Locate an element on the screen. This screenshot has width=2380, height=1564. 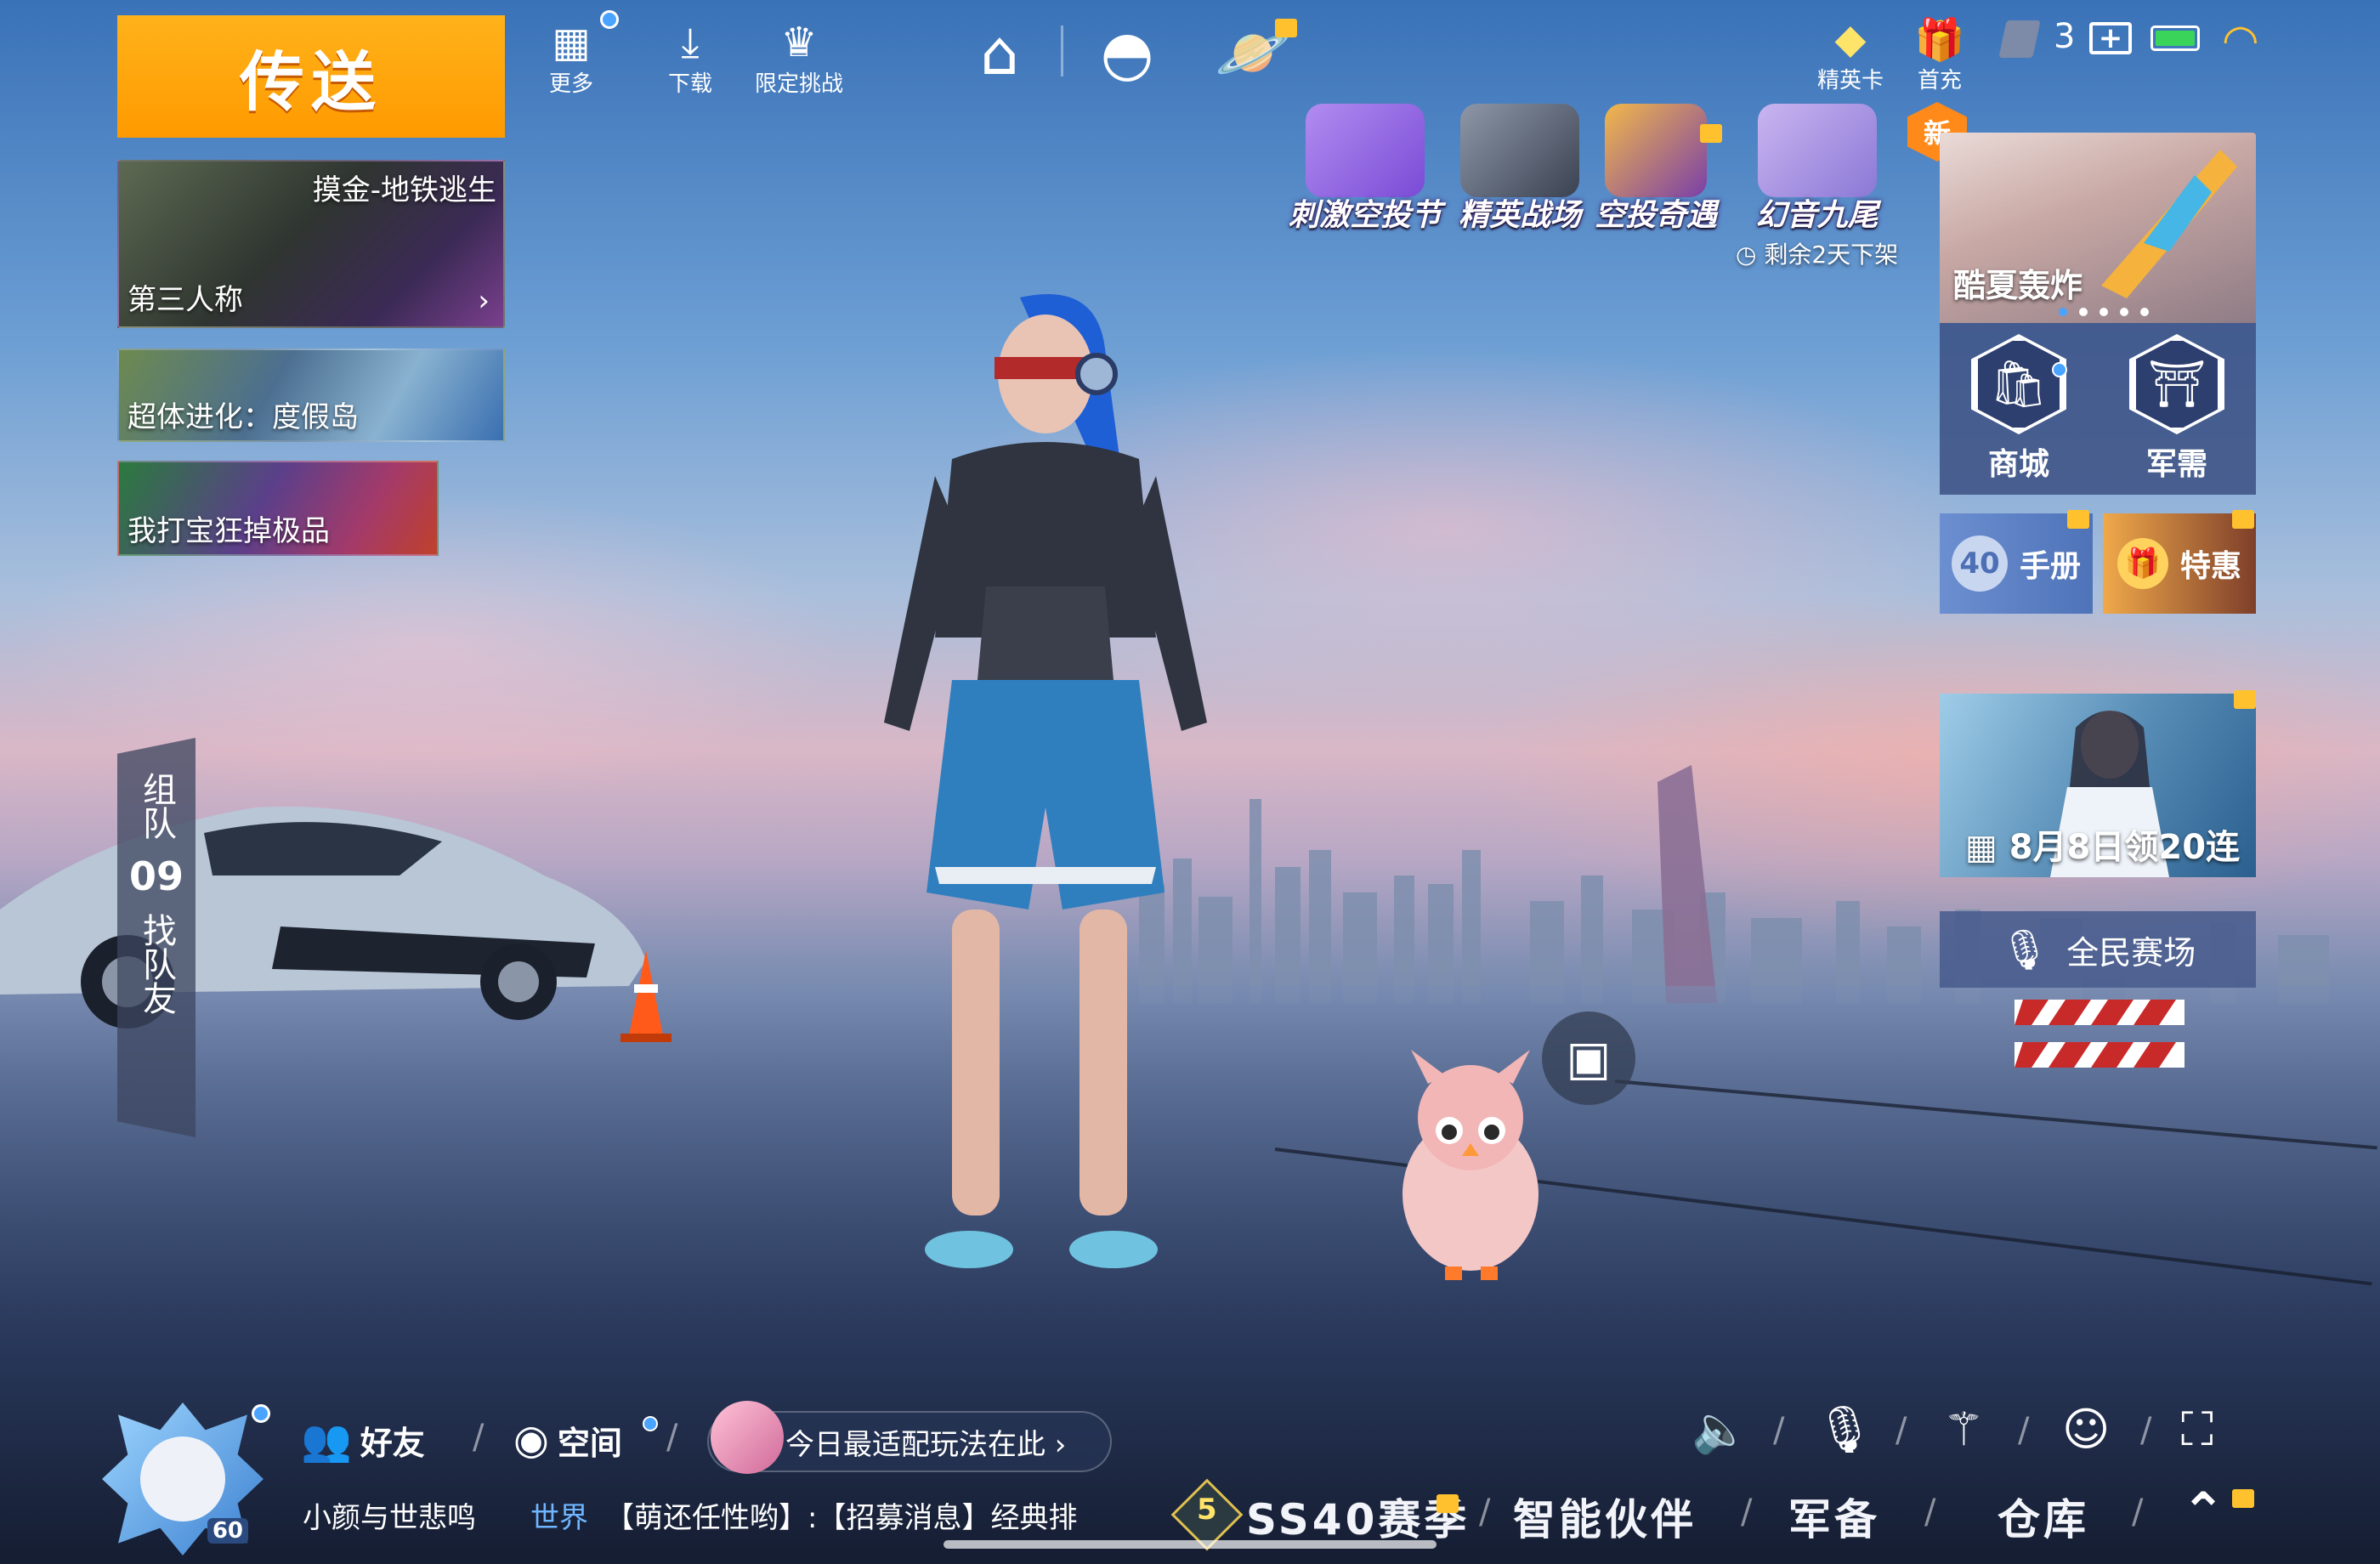
divider is located at coordinates (1062, 51).